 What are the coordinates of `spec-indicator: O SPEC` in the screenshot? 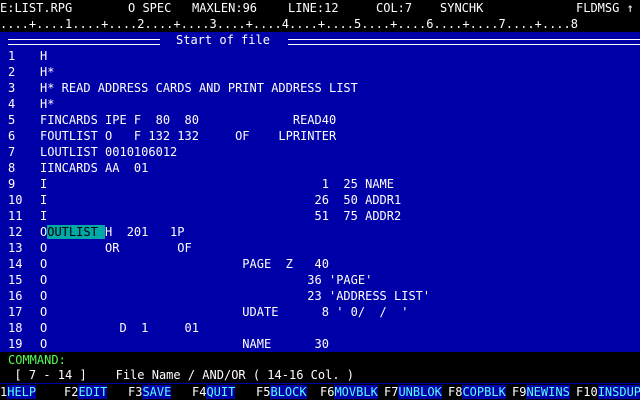 It's located at (150, 8).